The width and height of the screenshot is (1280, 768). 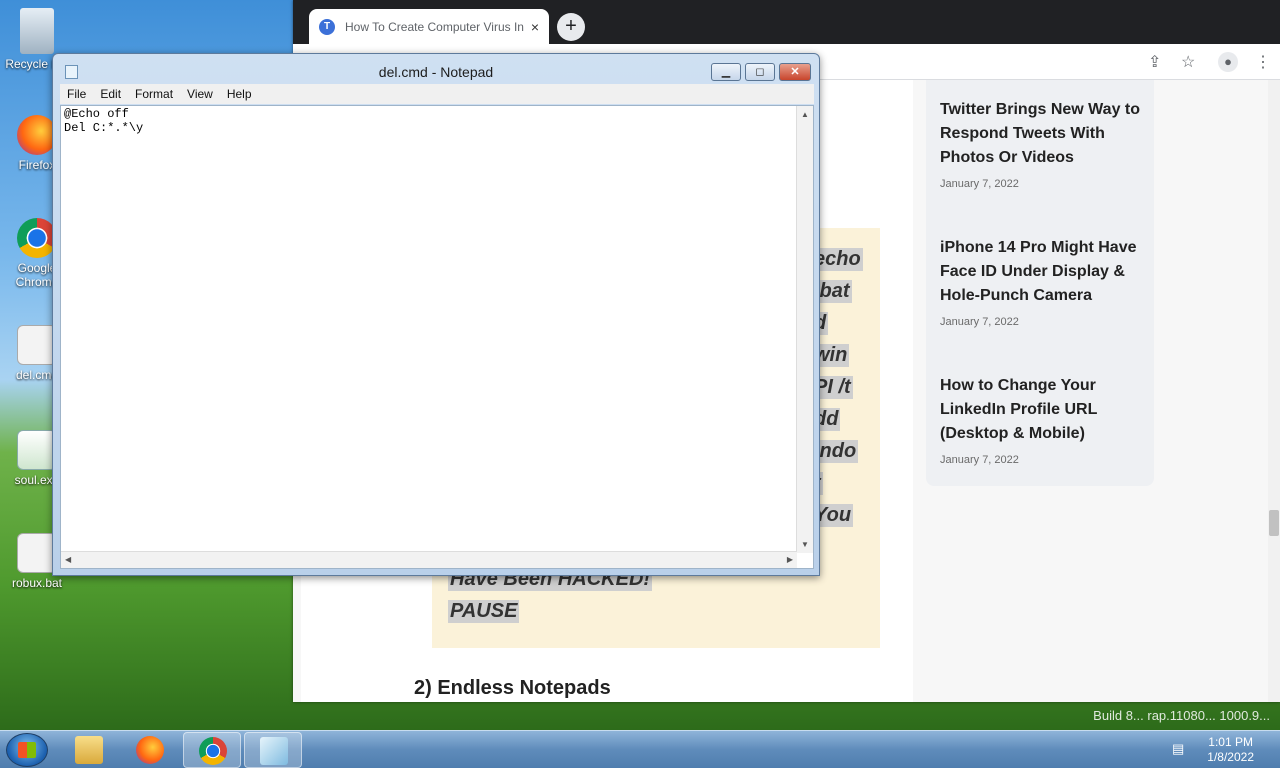 What do you see at coordinates (805, 114) in the screenshot?
I see `scroll-up-icon: ▲` at bounding box center [805, 114].